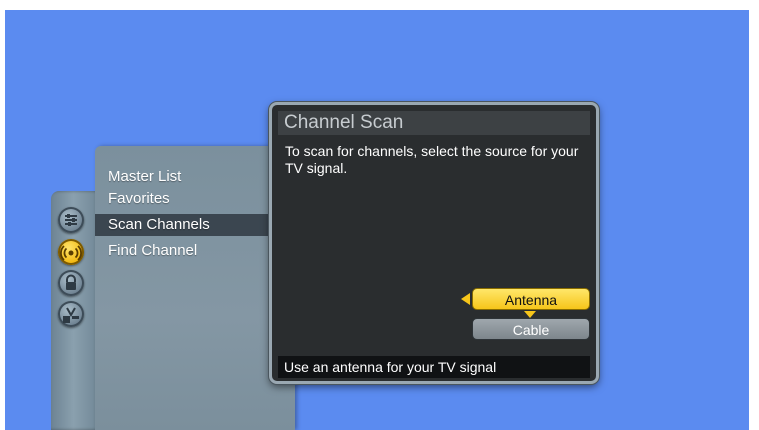  What do you see at coordinates (530, 314) in the screenshot?
I see `selection-arrow-down-icon` at bounding box center [530, 314].